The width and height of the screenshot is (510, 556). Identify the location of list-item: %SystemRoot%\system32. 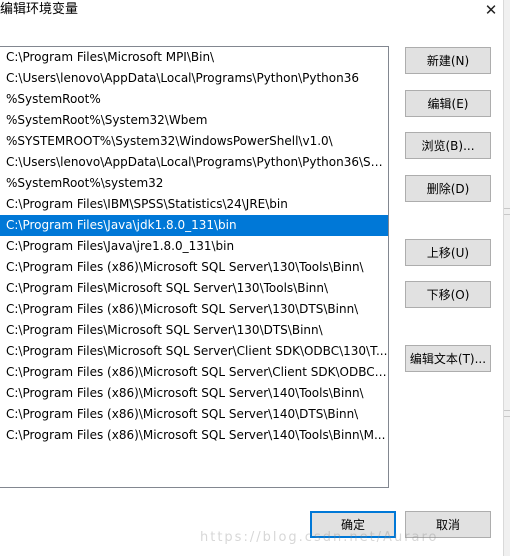
(194, 183).